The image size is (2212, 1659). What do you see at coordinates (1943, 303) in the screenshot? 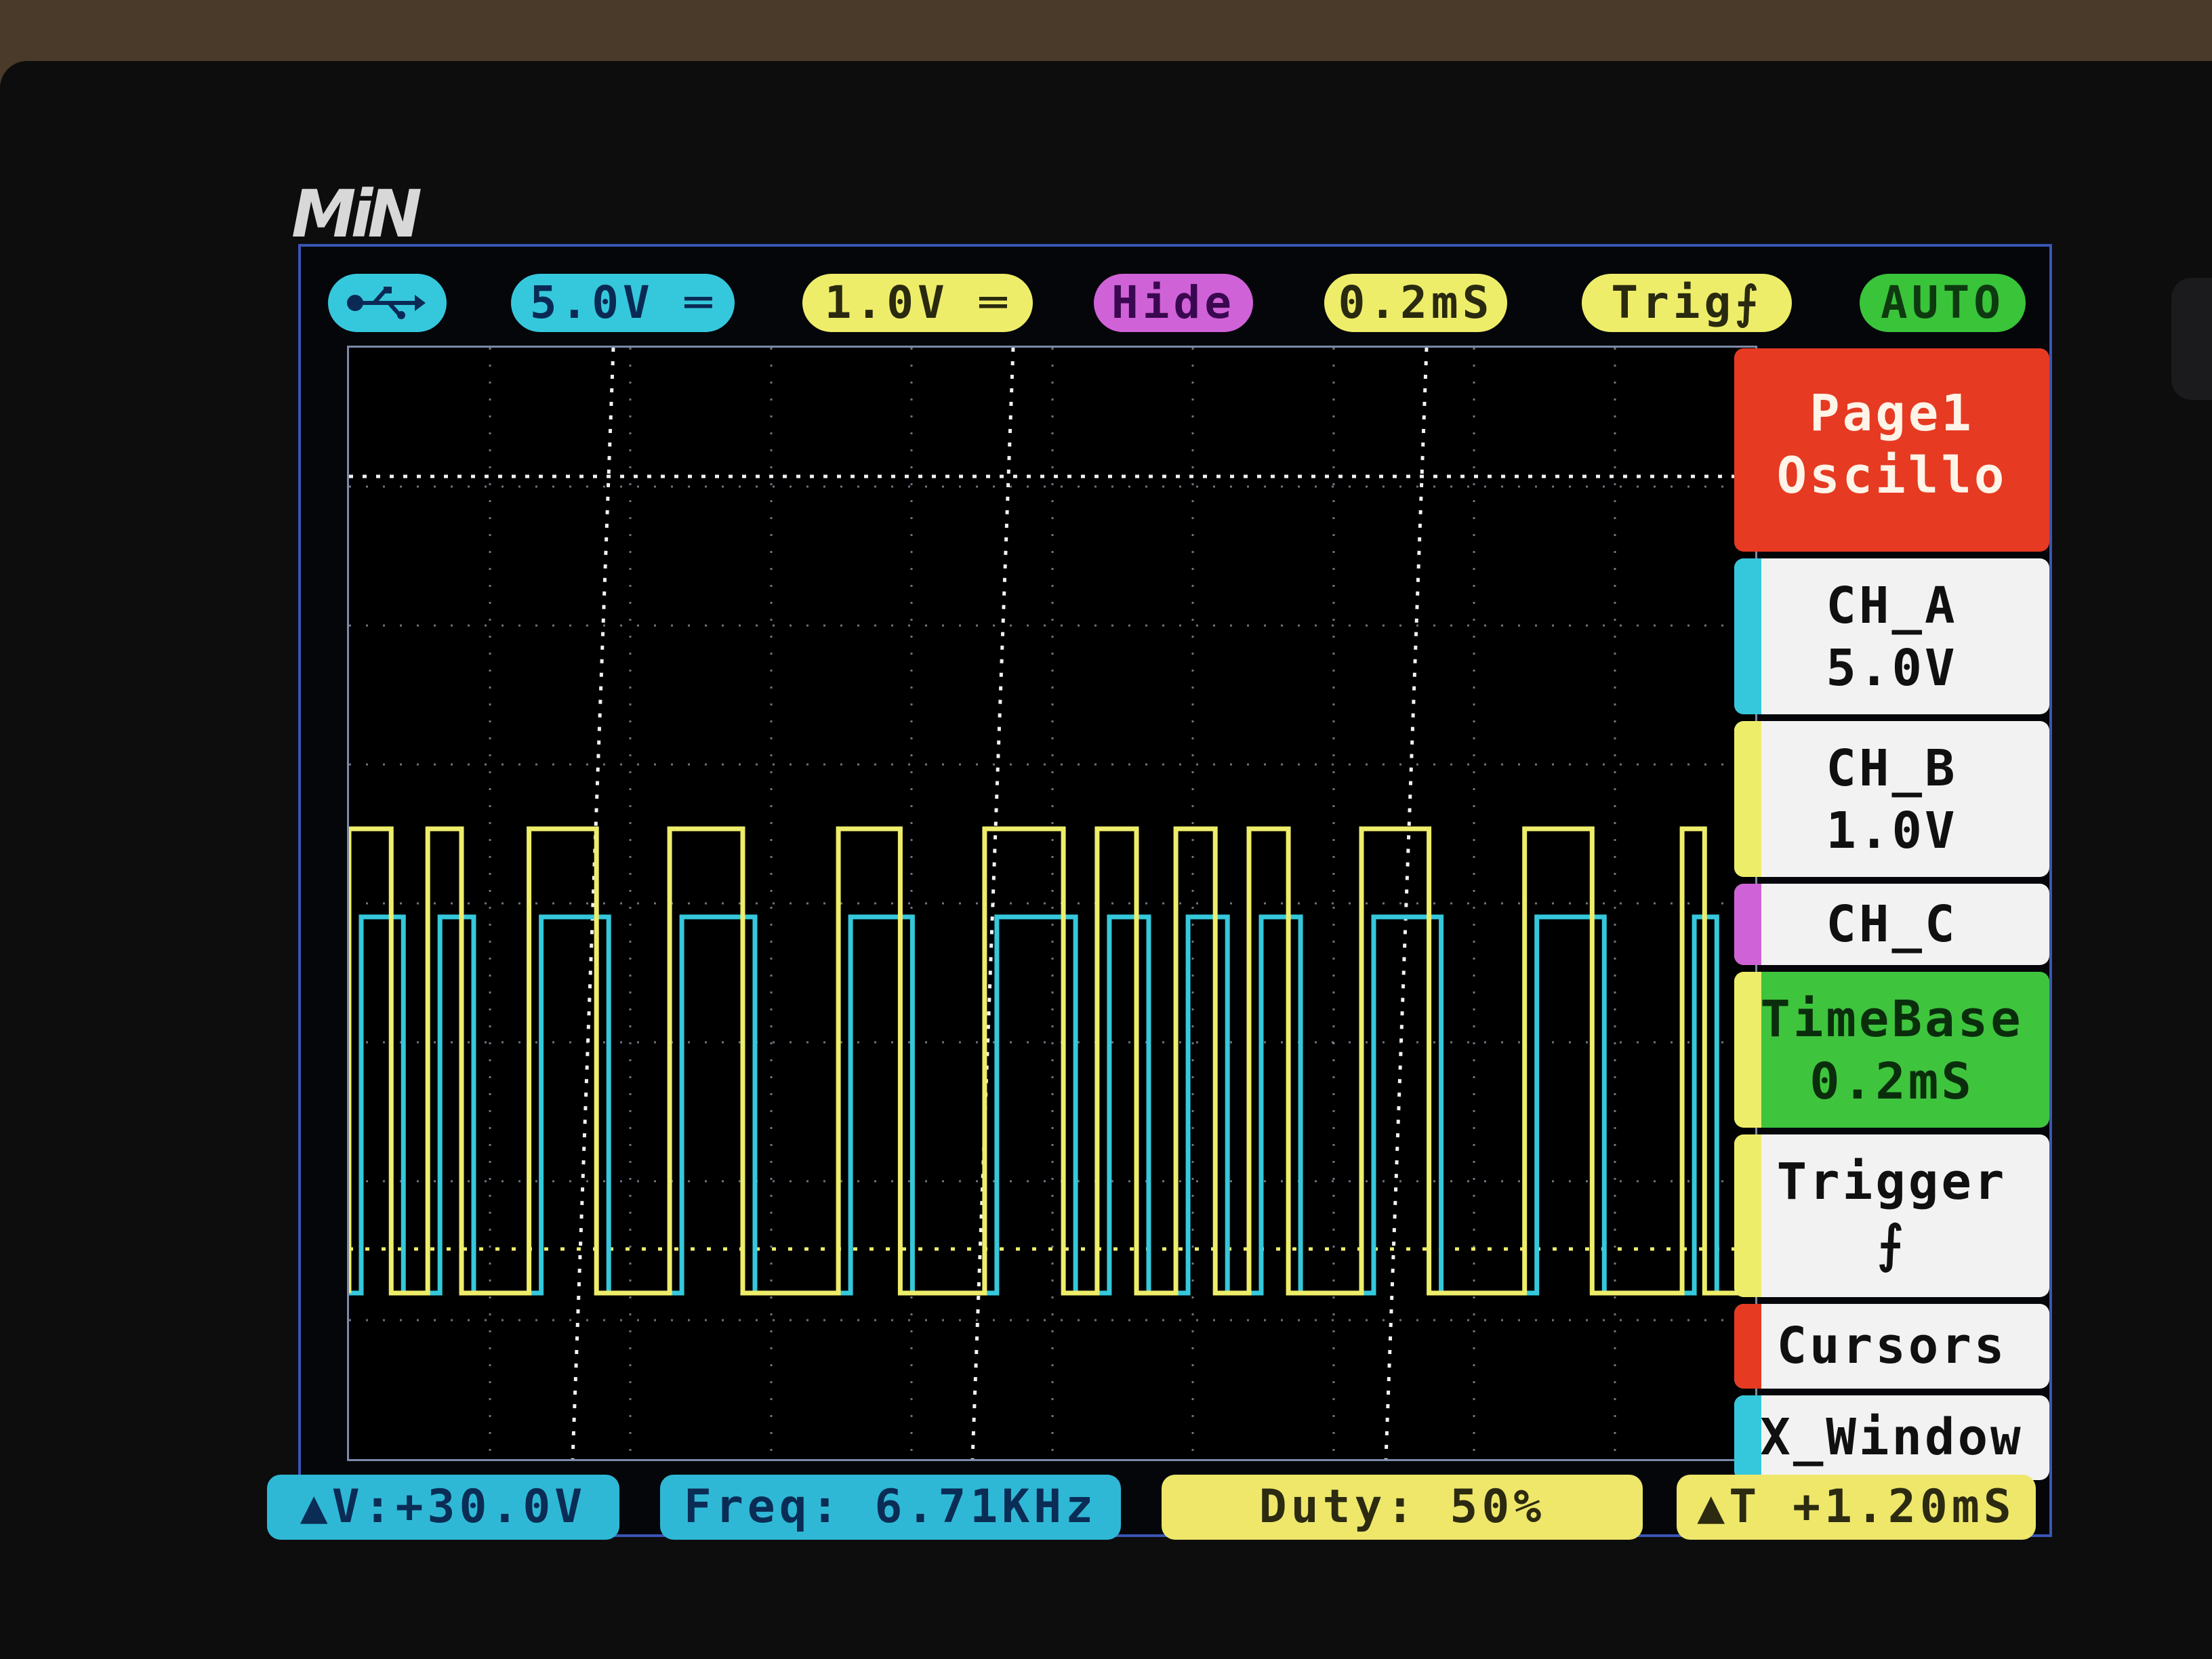
I see `mode-badge: AUTO` at bounding box center [1943, 303].